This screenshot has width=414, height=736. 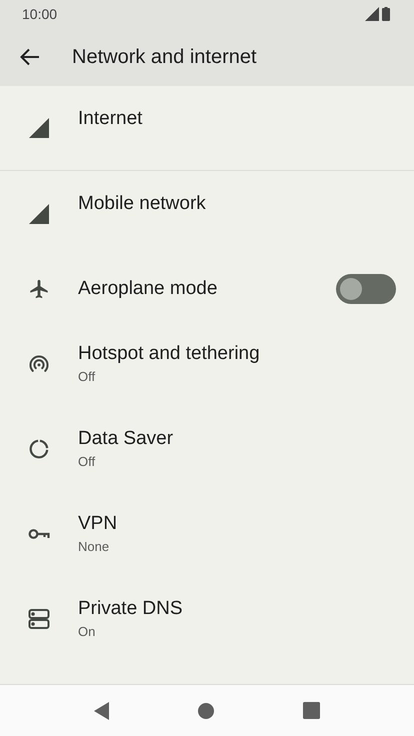 What do you see at coordinates (164, 57) in the screenshot?
I see `screen-title: Network and internet` at bounding box center [164, 57].